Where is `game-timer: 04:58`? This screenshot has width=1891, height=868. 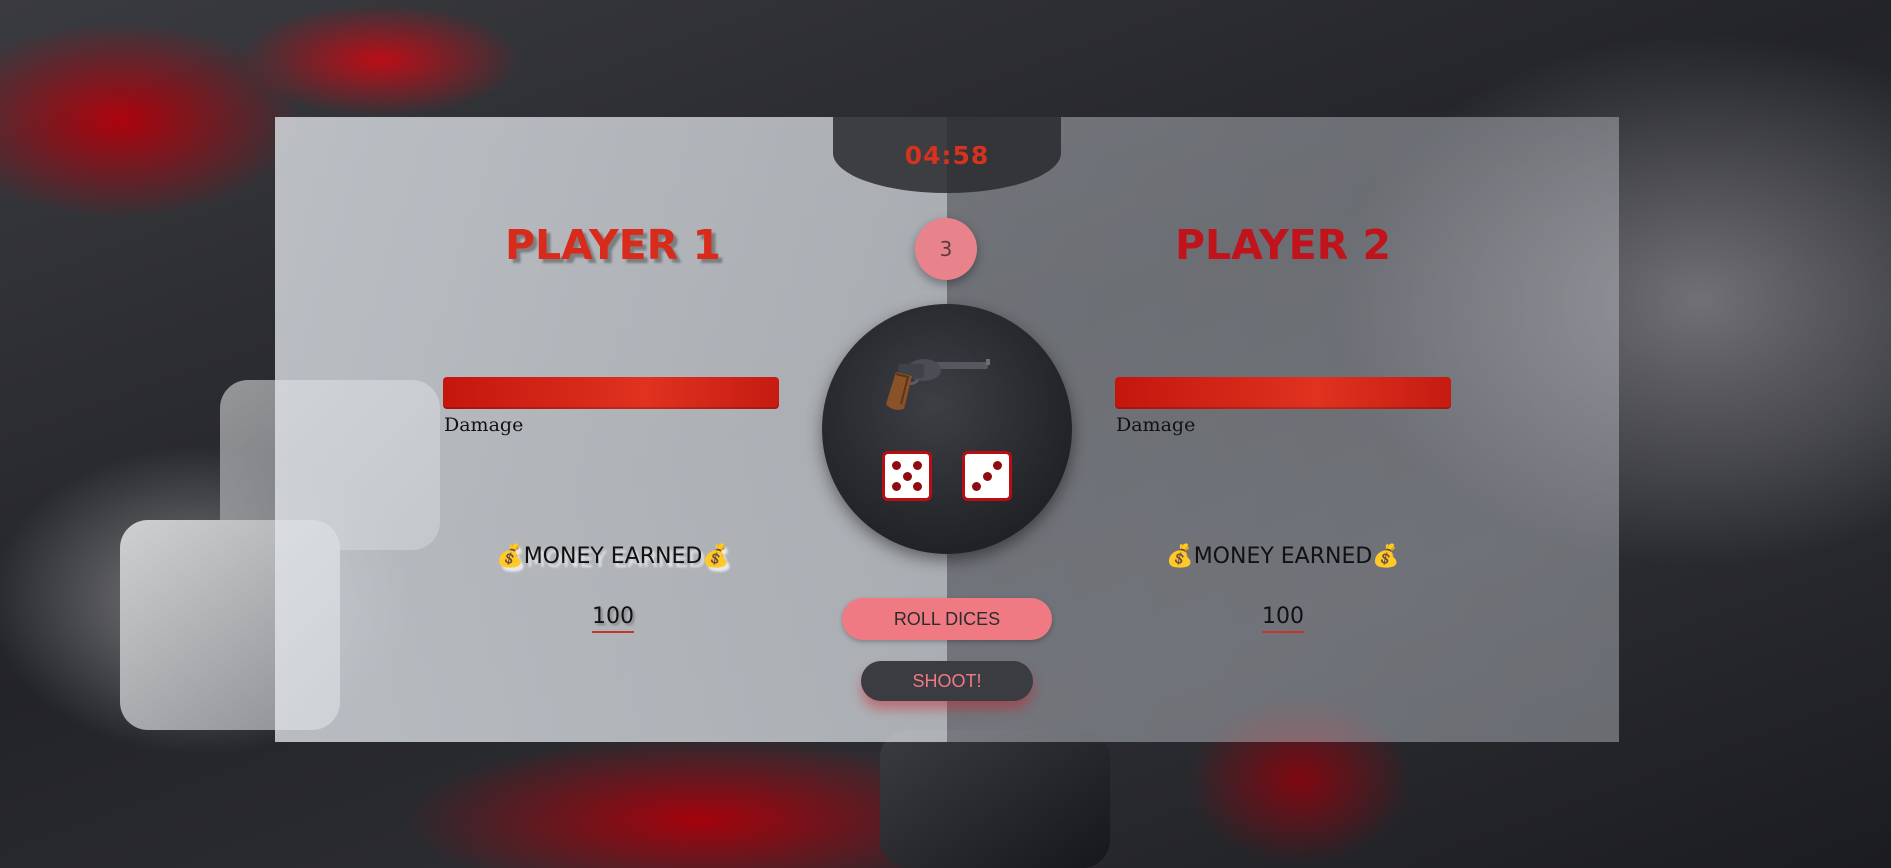 game-timer: 04:58 is located at coordinates (947, 155).